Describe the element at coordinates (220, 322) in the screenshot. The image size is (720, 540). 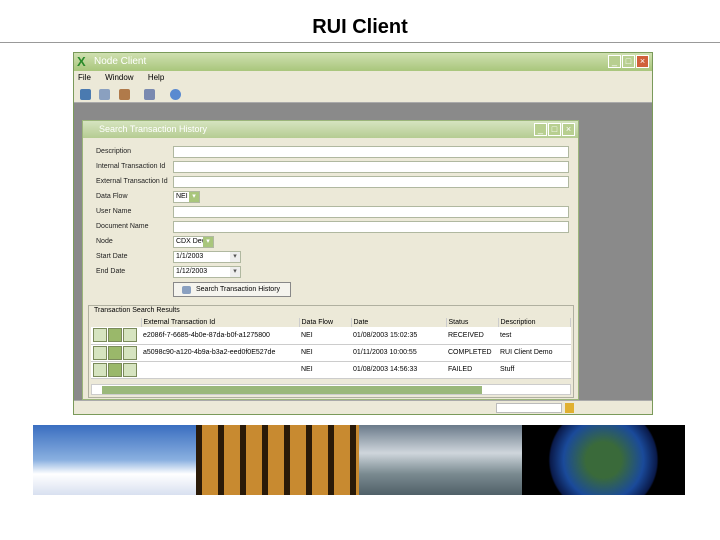
I see `column-header: External Transaction Id` at that location.